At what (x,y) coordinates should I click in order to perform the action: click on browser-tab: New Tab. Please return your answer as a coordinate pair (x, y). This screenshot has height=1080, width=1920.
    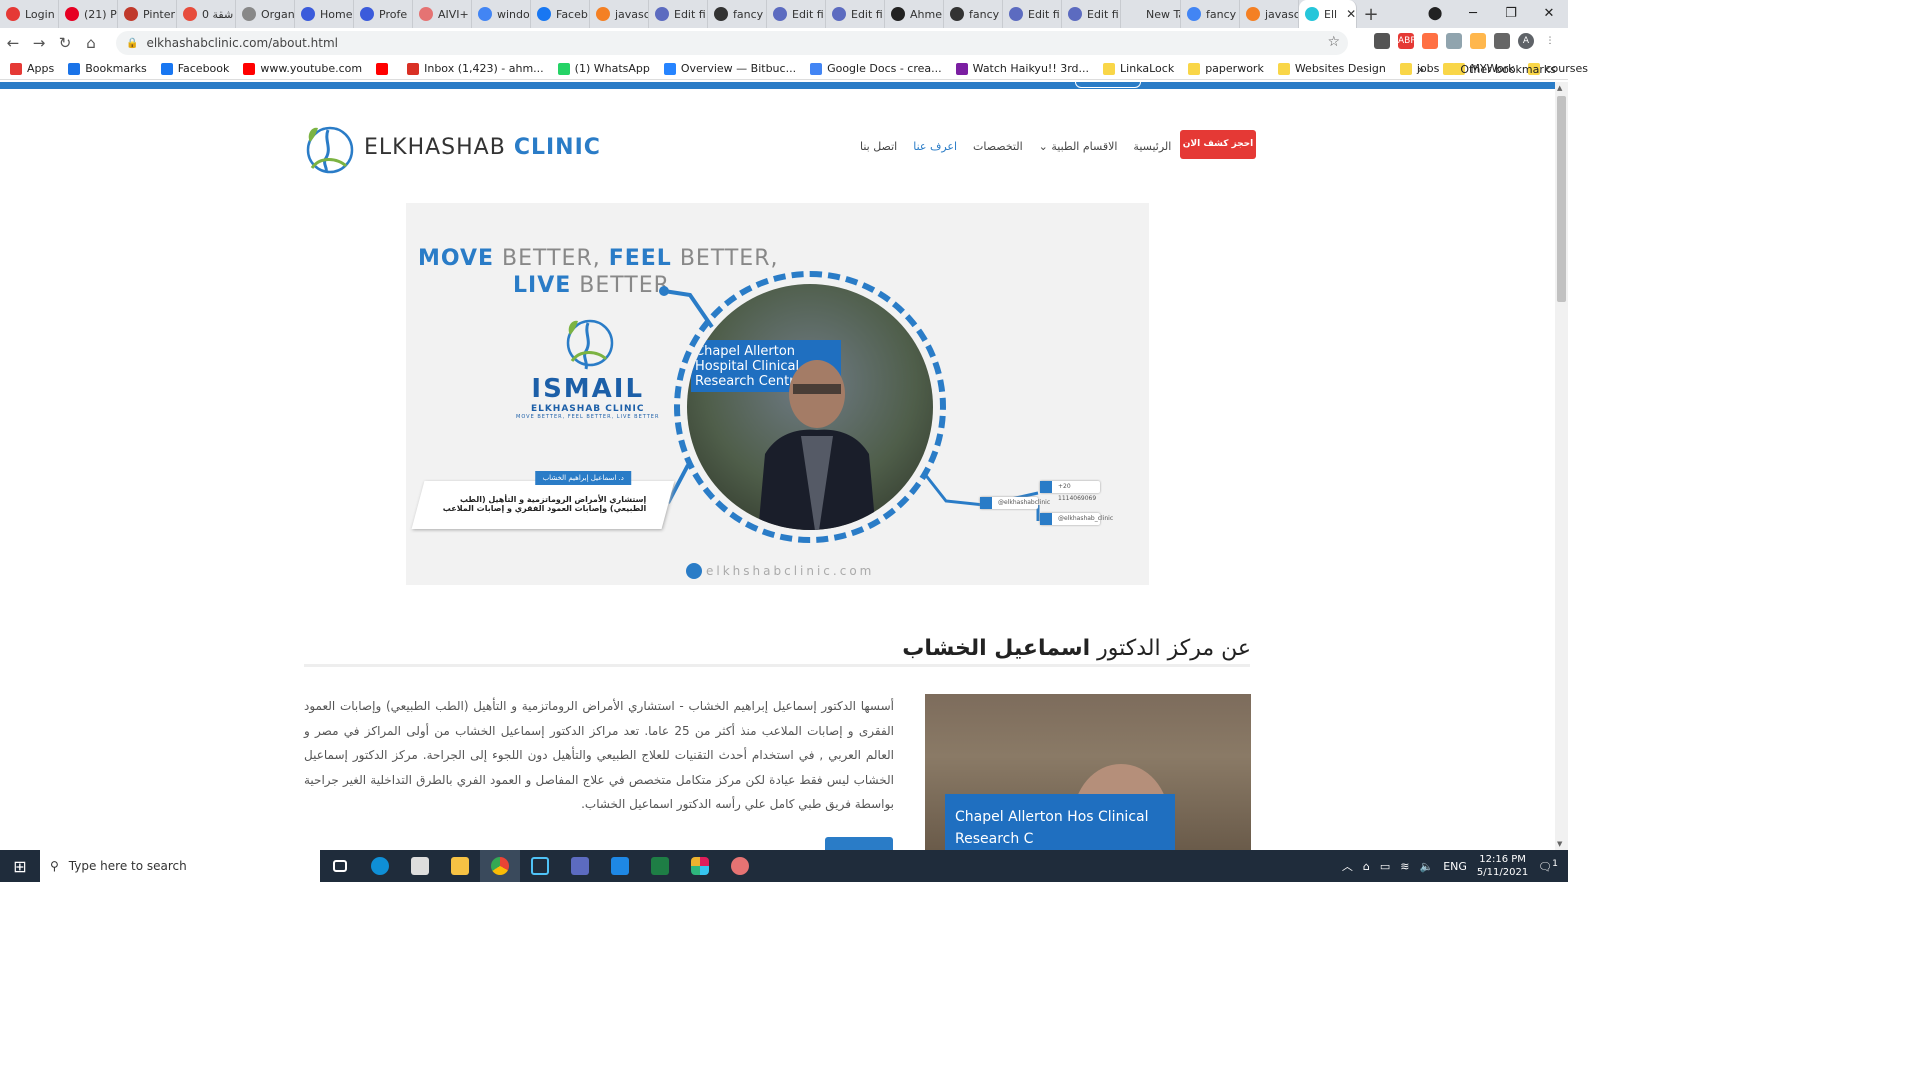
    Looking at the image, I should click on (1151, 14).